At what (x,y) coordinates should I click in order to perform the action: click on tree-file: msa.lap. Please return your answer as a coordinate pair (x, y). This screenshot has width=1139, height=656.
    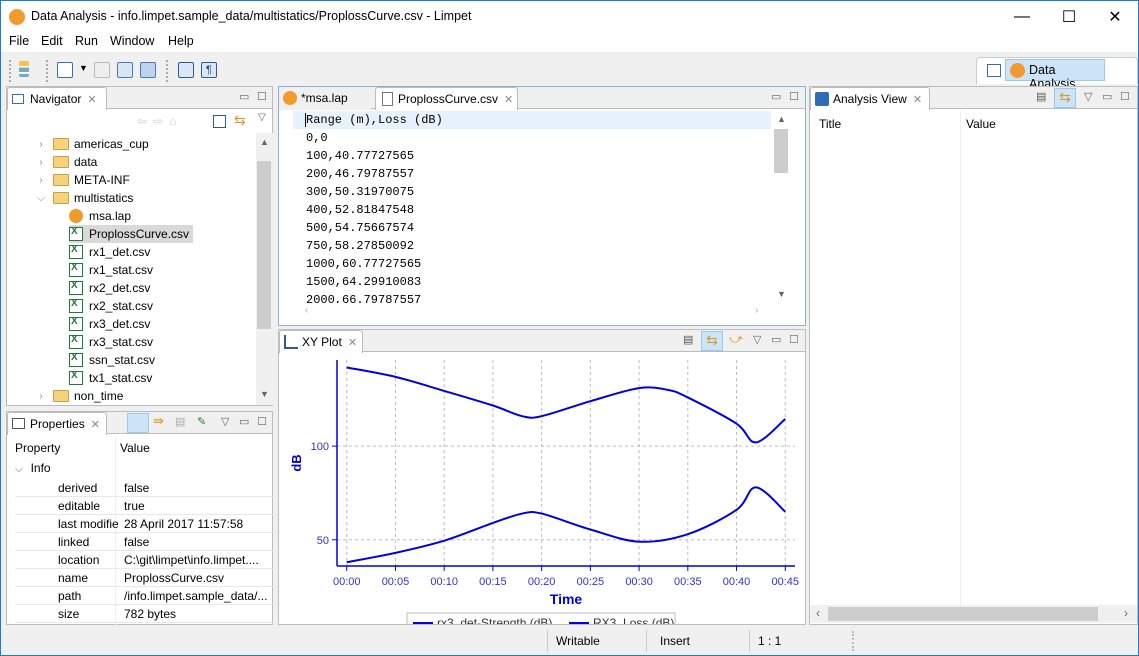
    Looking at the image, I should click on (102, 216).